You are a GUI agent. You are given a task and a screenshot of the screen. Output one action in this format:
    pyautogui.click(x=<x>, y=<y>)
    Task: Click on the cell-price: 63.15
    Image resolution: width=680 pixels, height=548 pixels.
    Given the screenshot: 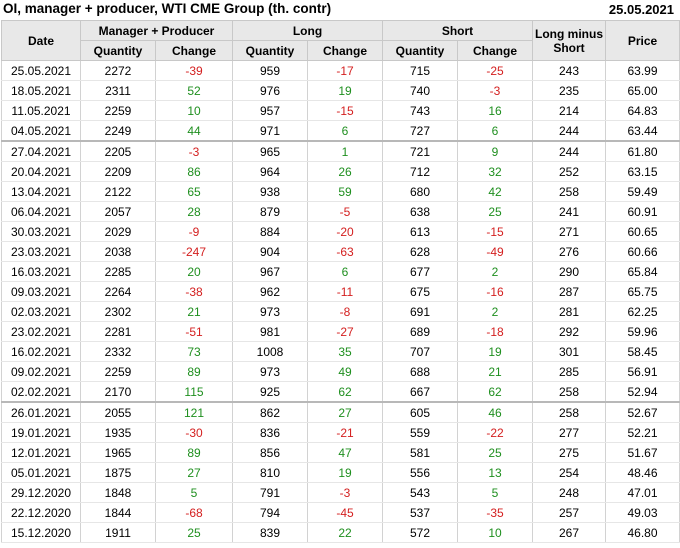 What is the action you would take?
    pyautogui.click(x=642, y=171)
    